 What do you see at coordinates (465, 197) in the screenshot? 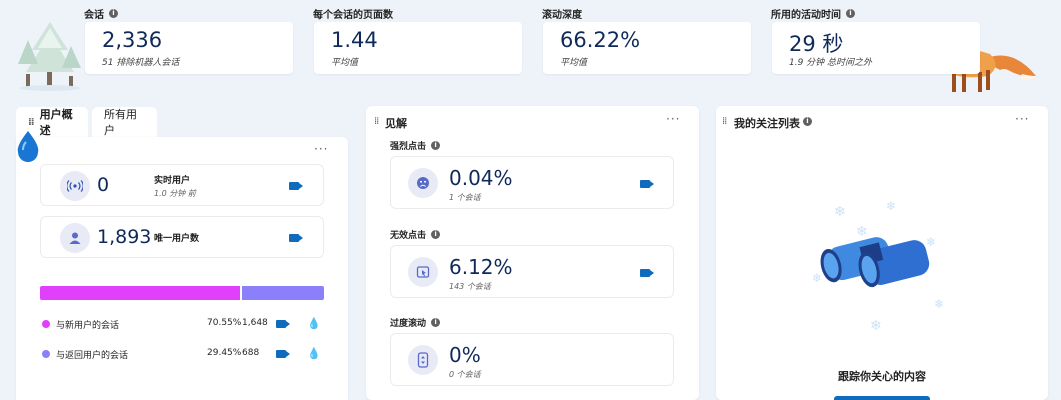
I see `insight-sessions: 1 个会话` at bounding box center [465, 197].